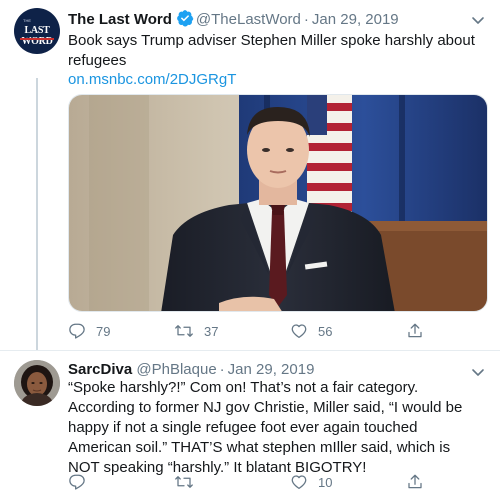 The height and width of the screenshot is (503, 500). I want to click on reply-button: 79, so click(89, 331).